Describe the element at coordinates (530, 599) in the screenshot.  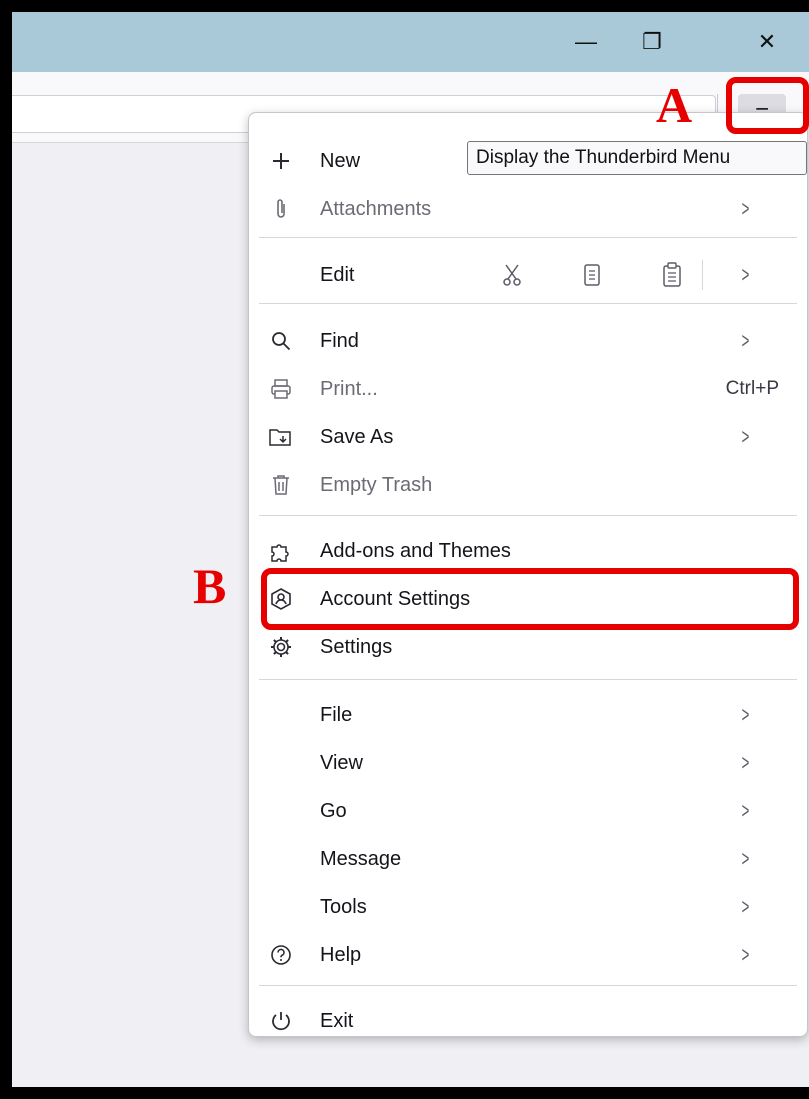
I see `account-settings-highlight` at that location.